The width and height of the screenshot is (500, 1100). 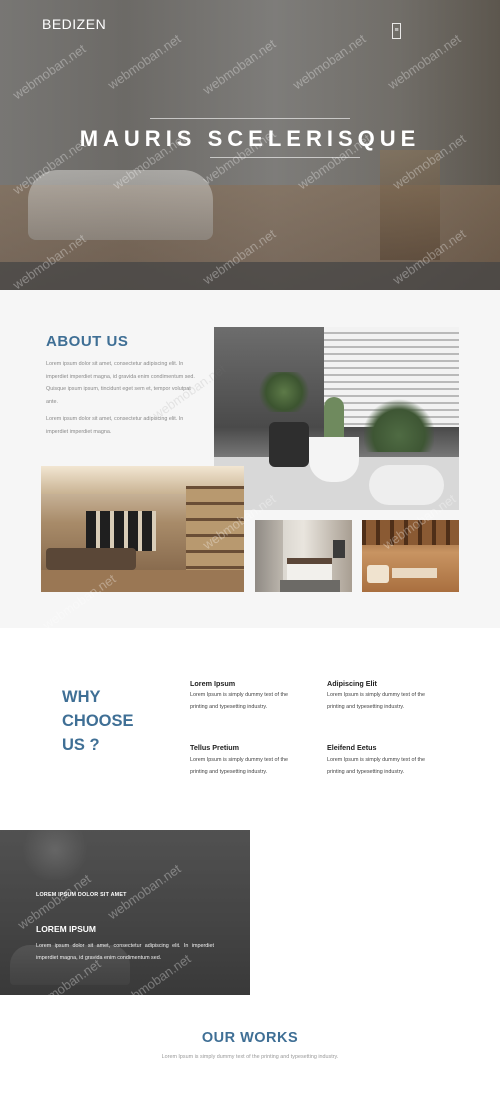 What do you see at coordinates (250, 138) in the screenshot?
I see `hero-title: MAURIS SCELERISQUE` at bounding box center [250, 138].